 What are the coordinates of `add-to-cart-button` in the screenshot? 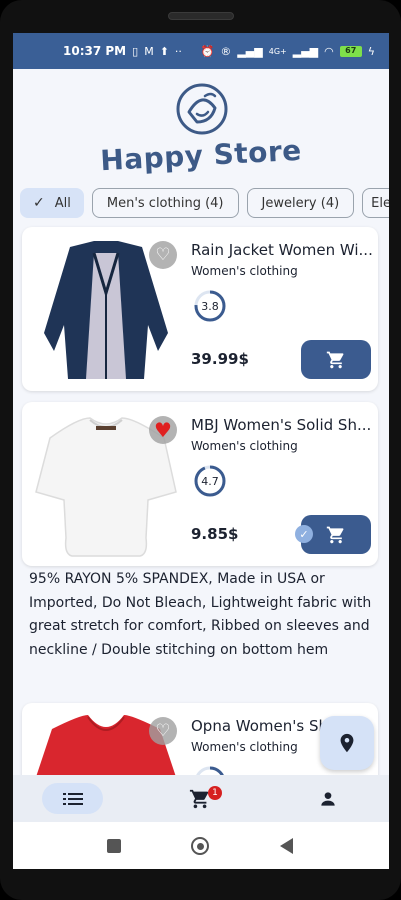 It's located at (336, 359).